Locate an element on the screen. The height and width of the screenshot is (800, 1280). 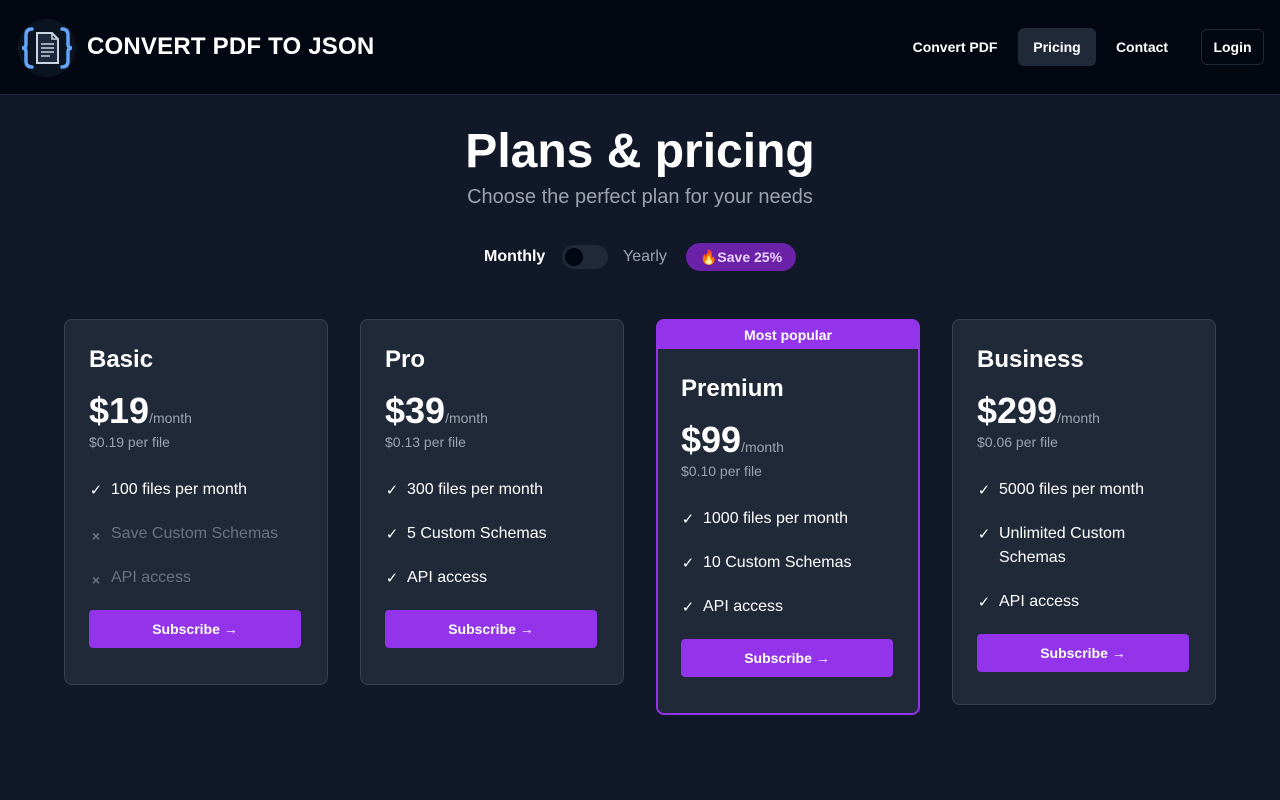
price-per-file: $0.19 per file is located at coordinates (129, 442).